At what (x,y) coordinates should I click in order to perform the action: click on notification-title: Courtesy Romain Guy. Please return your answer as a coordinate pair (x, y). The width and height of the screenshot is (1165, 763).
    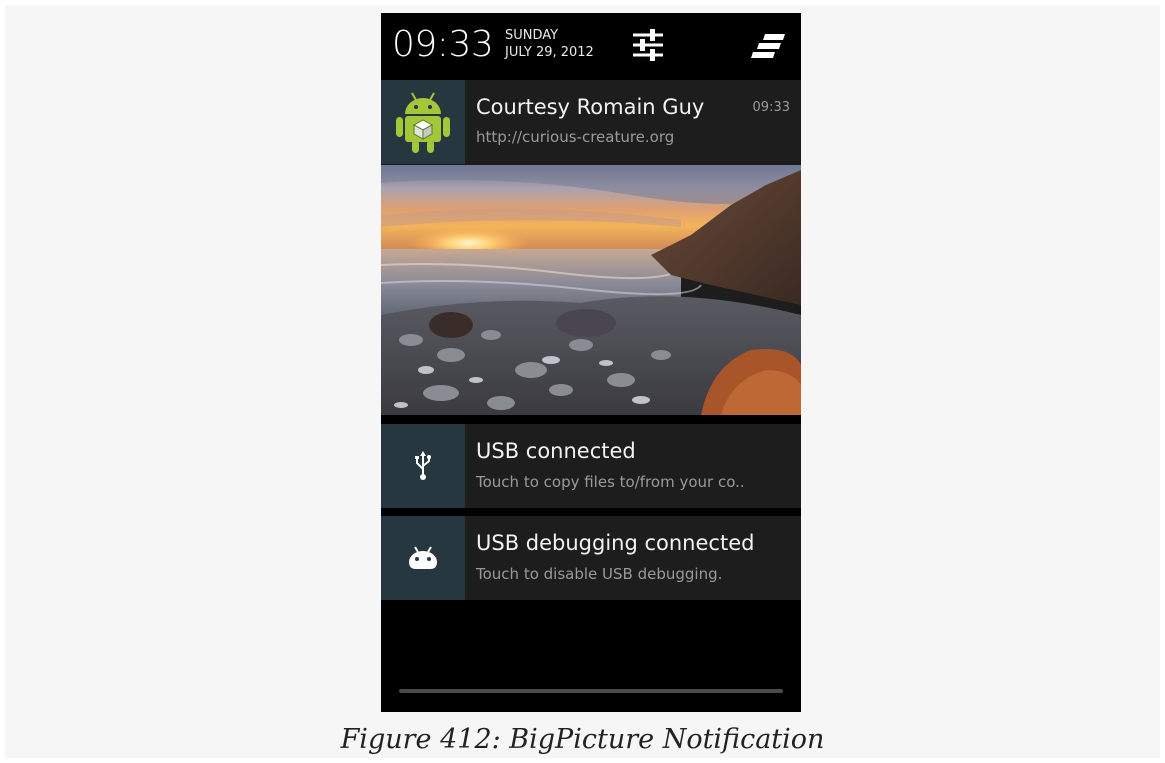
    Looking at the image, I should click on (590, 107).